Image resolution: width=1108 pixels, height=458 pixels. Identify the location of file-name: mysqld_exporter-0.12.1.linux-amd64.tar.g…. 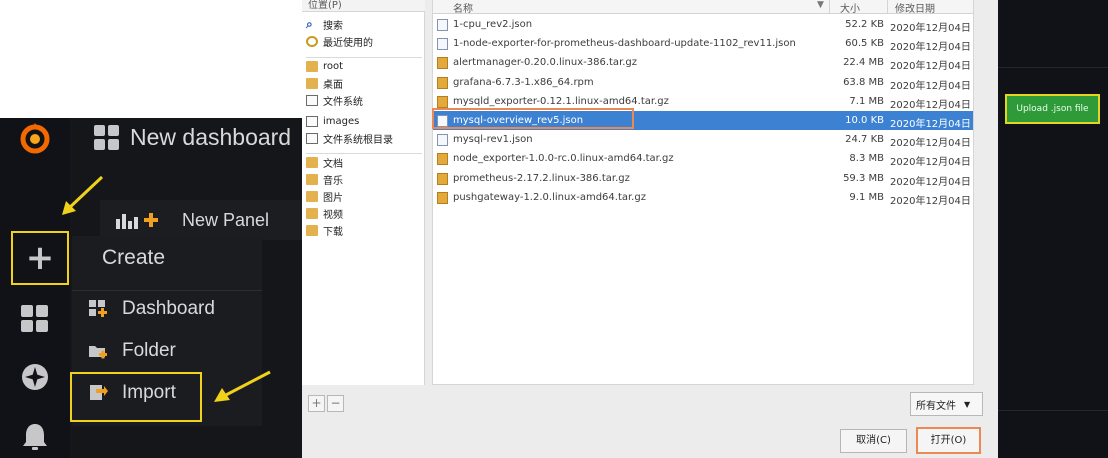
(561, 101).